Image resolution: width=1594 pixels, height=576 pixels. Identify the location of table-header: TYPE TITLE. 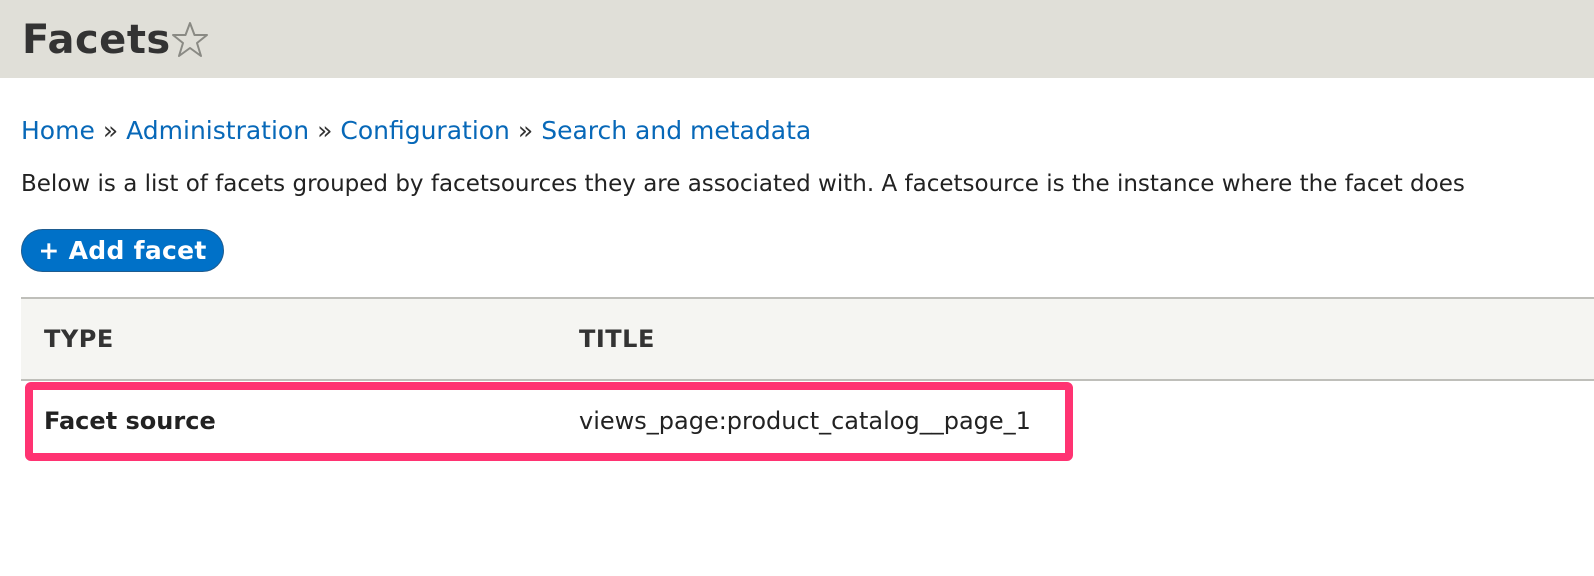
(807, 339).